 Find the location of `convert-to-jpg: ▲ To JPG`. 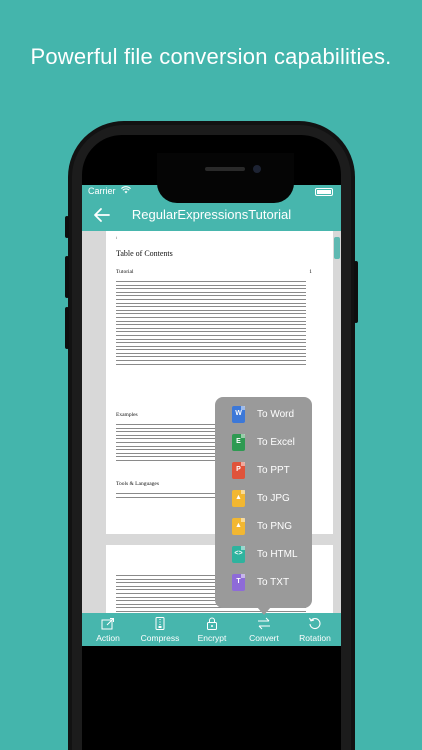

convert-to-jpg: ▲ To JPG is located at coordinates (263, 499).